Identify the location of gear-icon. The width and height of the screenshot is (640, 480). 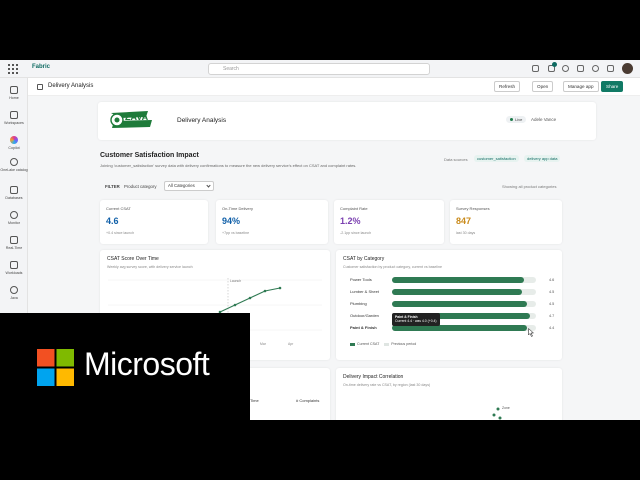
(565, 68).